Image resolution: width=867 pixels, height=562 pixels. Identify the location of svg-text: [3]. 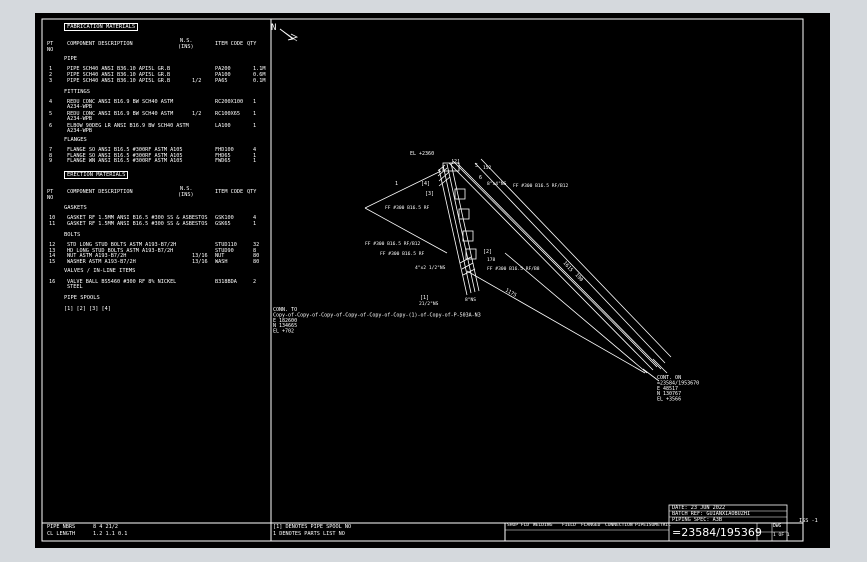
(429, 194).